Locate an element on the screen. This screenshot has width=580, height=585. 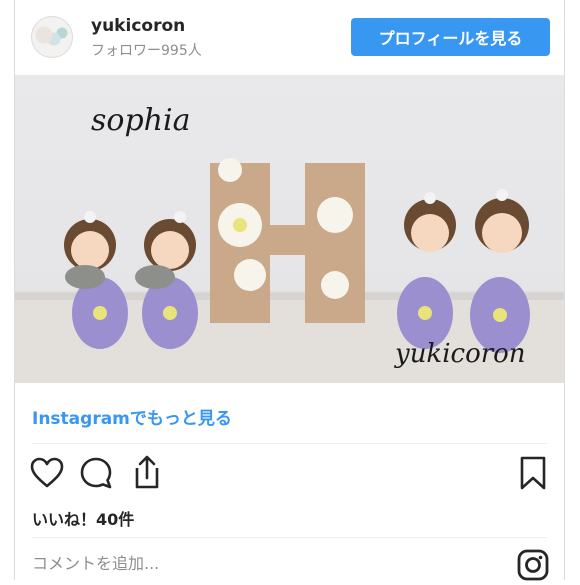
share-icon is located at coordinates (147, 474).